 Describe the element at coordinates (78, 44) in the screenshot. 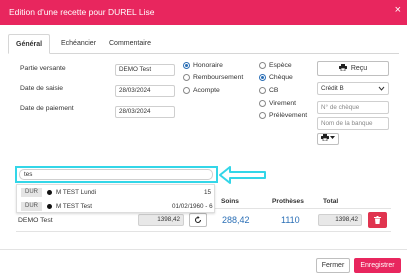

I see `tab-echeancier: Echéancier` at that location.